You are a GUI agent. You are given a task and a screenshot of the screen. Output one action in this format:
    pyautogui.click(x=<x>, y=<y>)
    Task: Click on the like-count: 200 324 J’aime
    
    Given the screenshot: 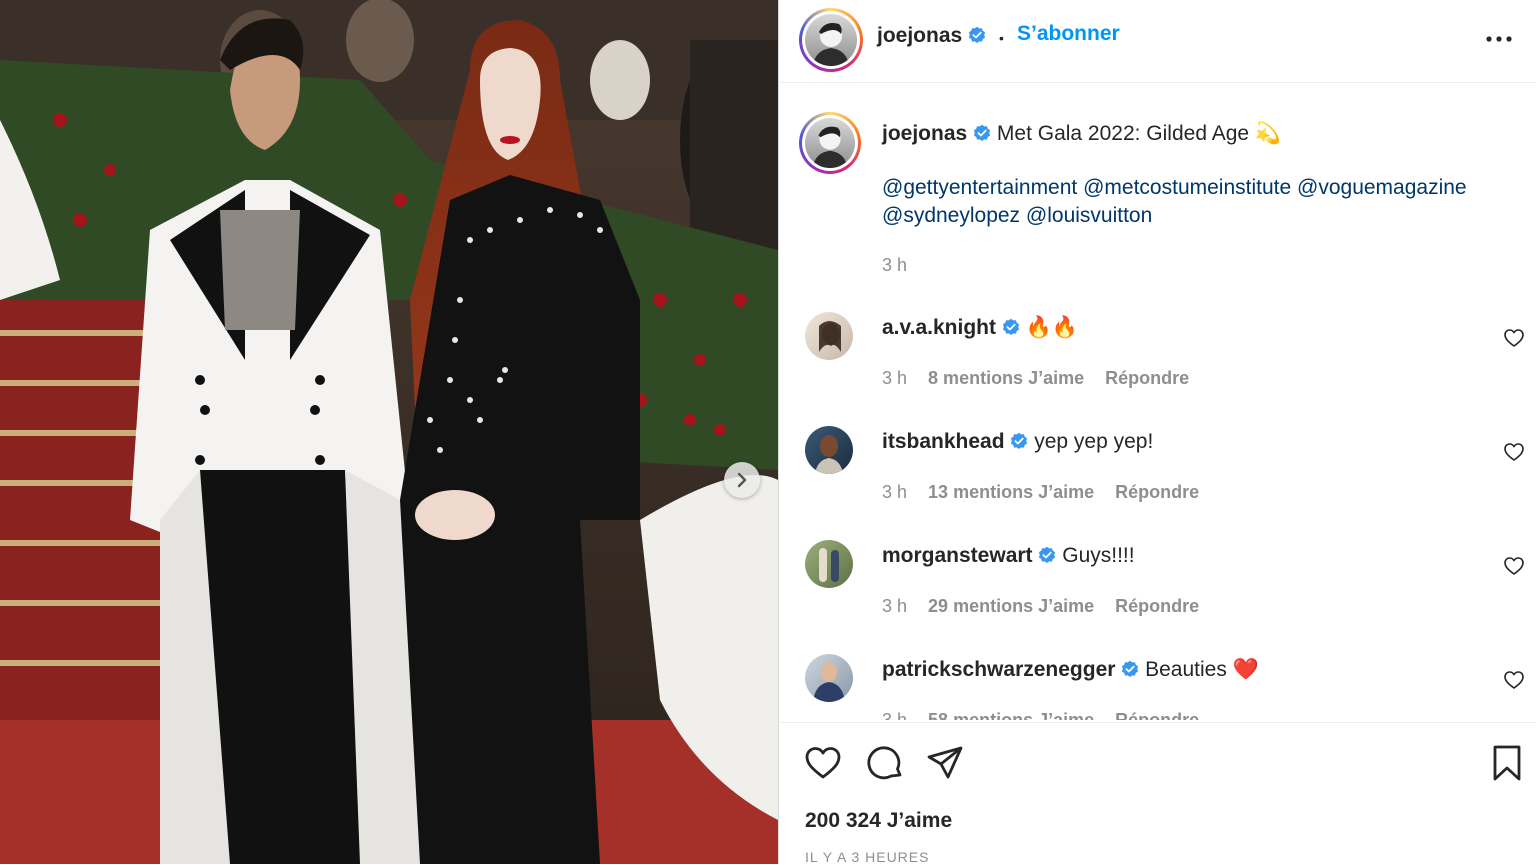 What is the action you would take?
    pyautogui.click(x=878, y=821)
    